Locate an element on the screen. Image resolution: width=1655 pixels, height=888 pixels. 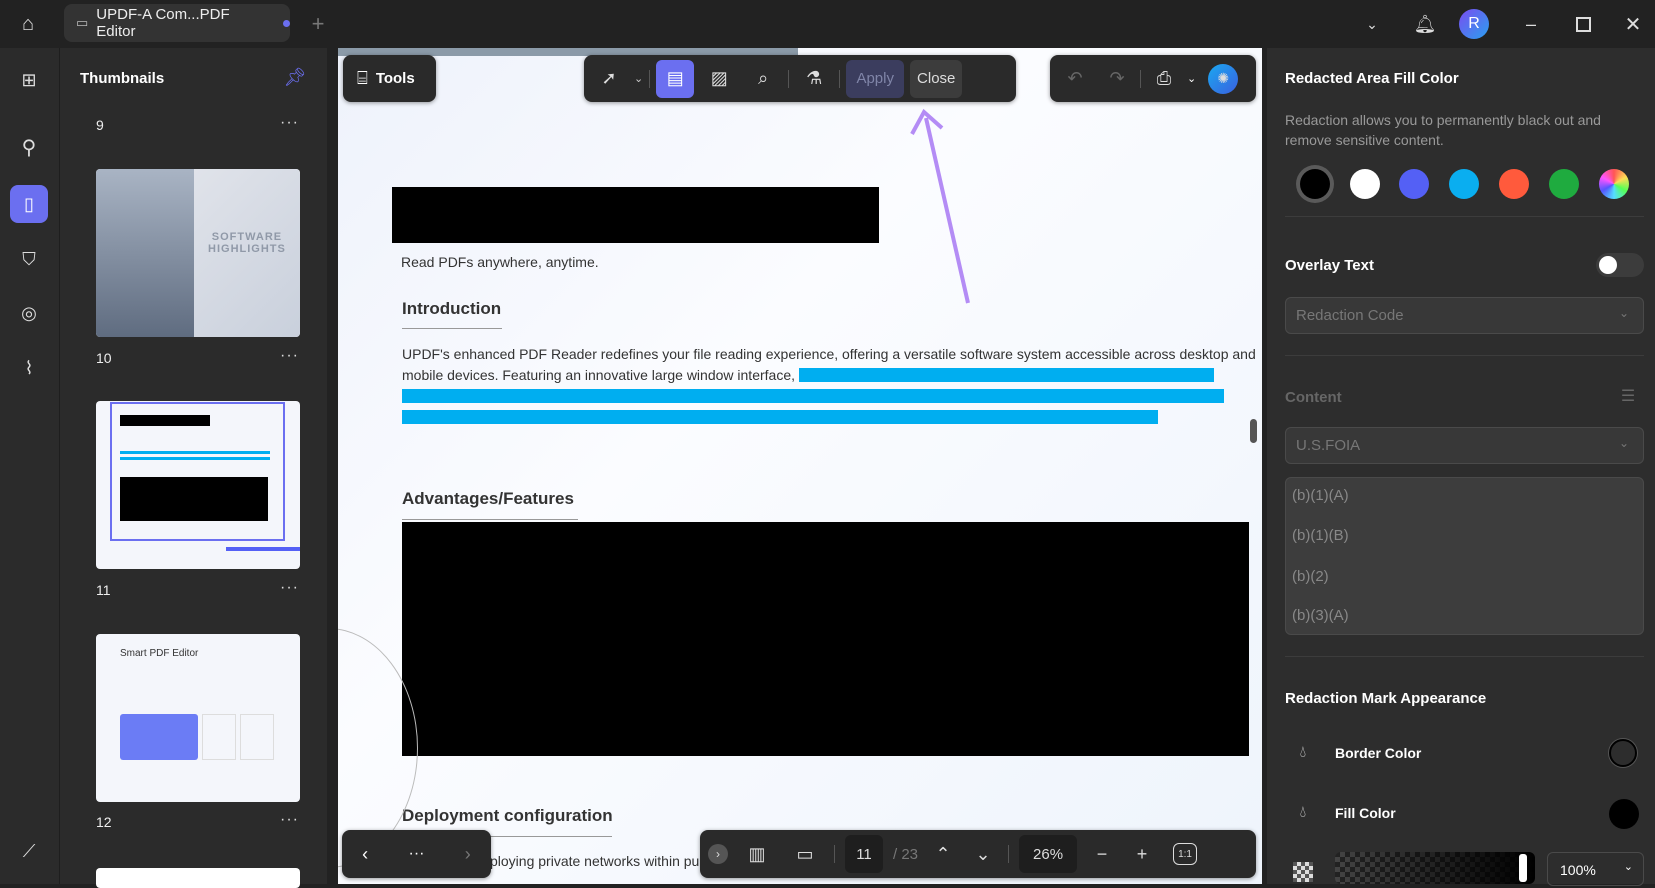
apps-grid-icon: ⊞ is located at coordinates (29, 80).